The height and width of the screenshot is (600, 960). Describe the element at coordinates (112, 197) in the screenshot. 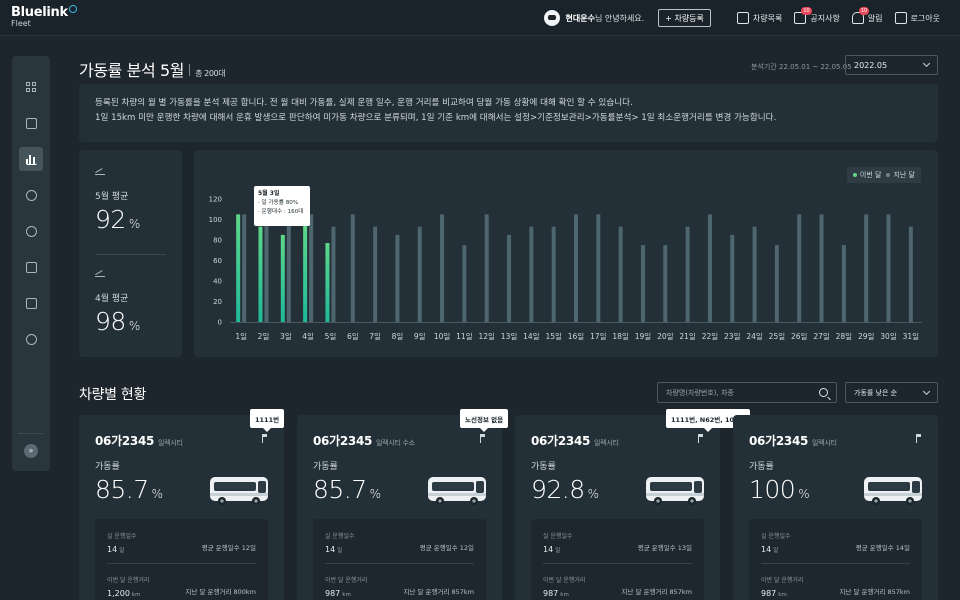

I see `current-average-label: 5월 평균` at that location.